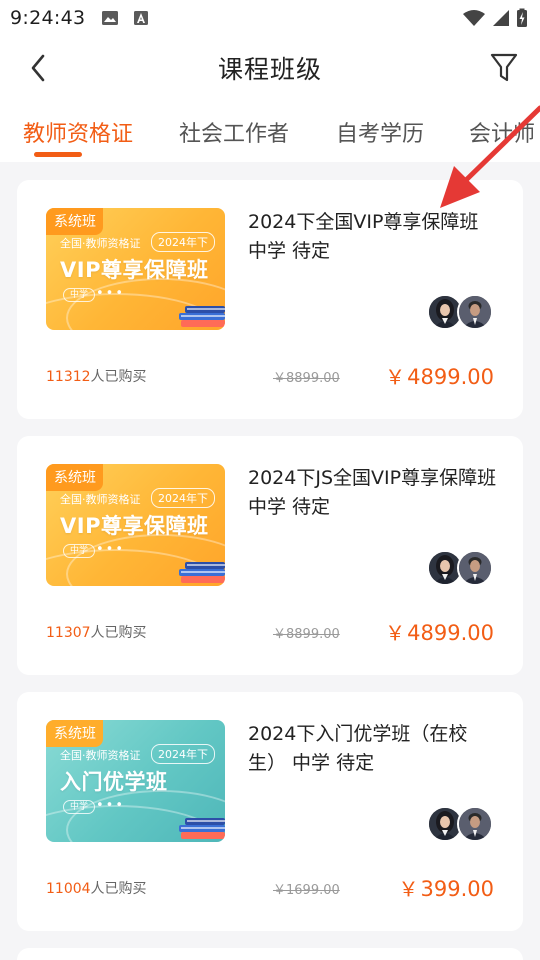 This screenshot has width=540, height=960. I want to click on tab-accountant: 会计师, so click(502, 132).